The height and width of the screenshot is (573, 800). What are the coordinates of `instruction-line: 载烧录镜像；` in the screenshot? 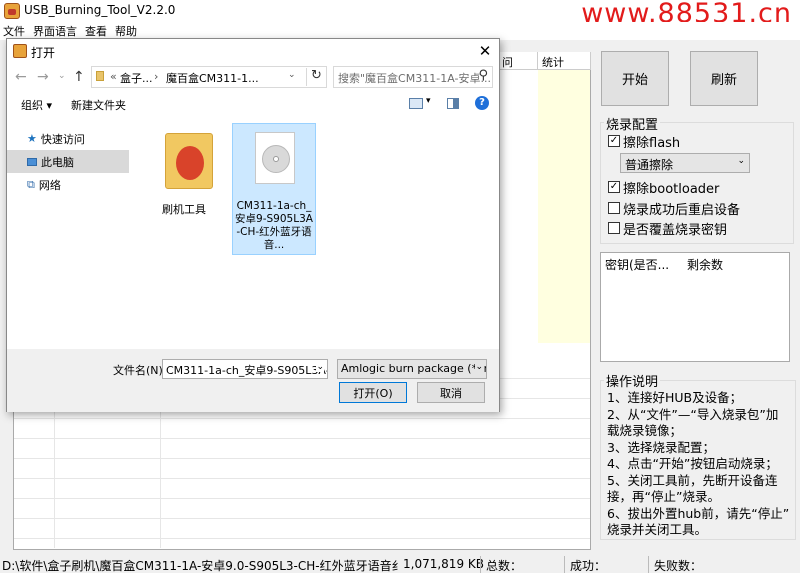 It's located at (645, 430).